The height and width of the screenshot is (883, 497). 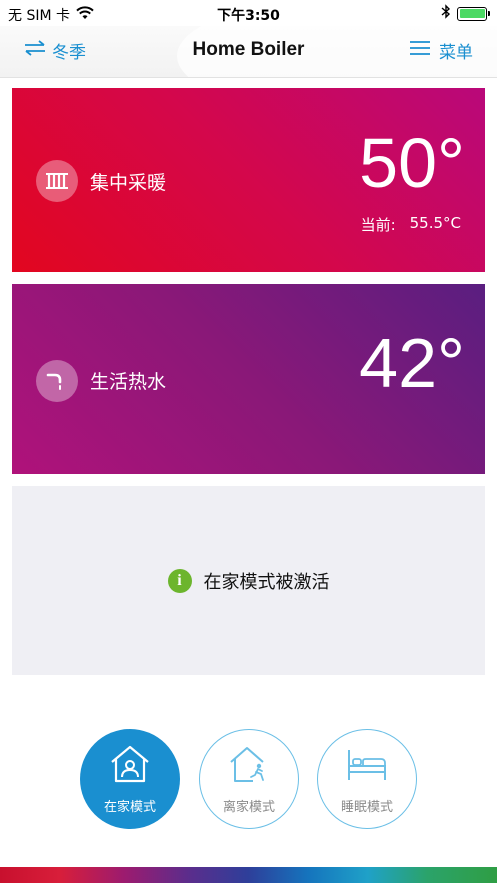 What do you see at coordinates (128, 382) in the screenshot?
I see `hot-water-label: 生活热水` at bounding box center [128, 382].